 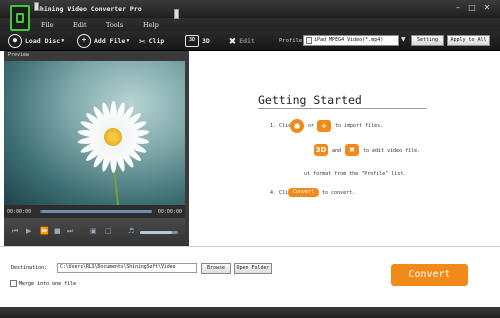 What do you see at coordinates (48, 284) in the screenshot?
I see `merge-label: Merge into one file` at bounding box center [48, 284].